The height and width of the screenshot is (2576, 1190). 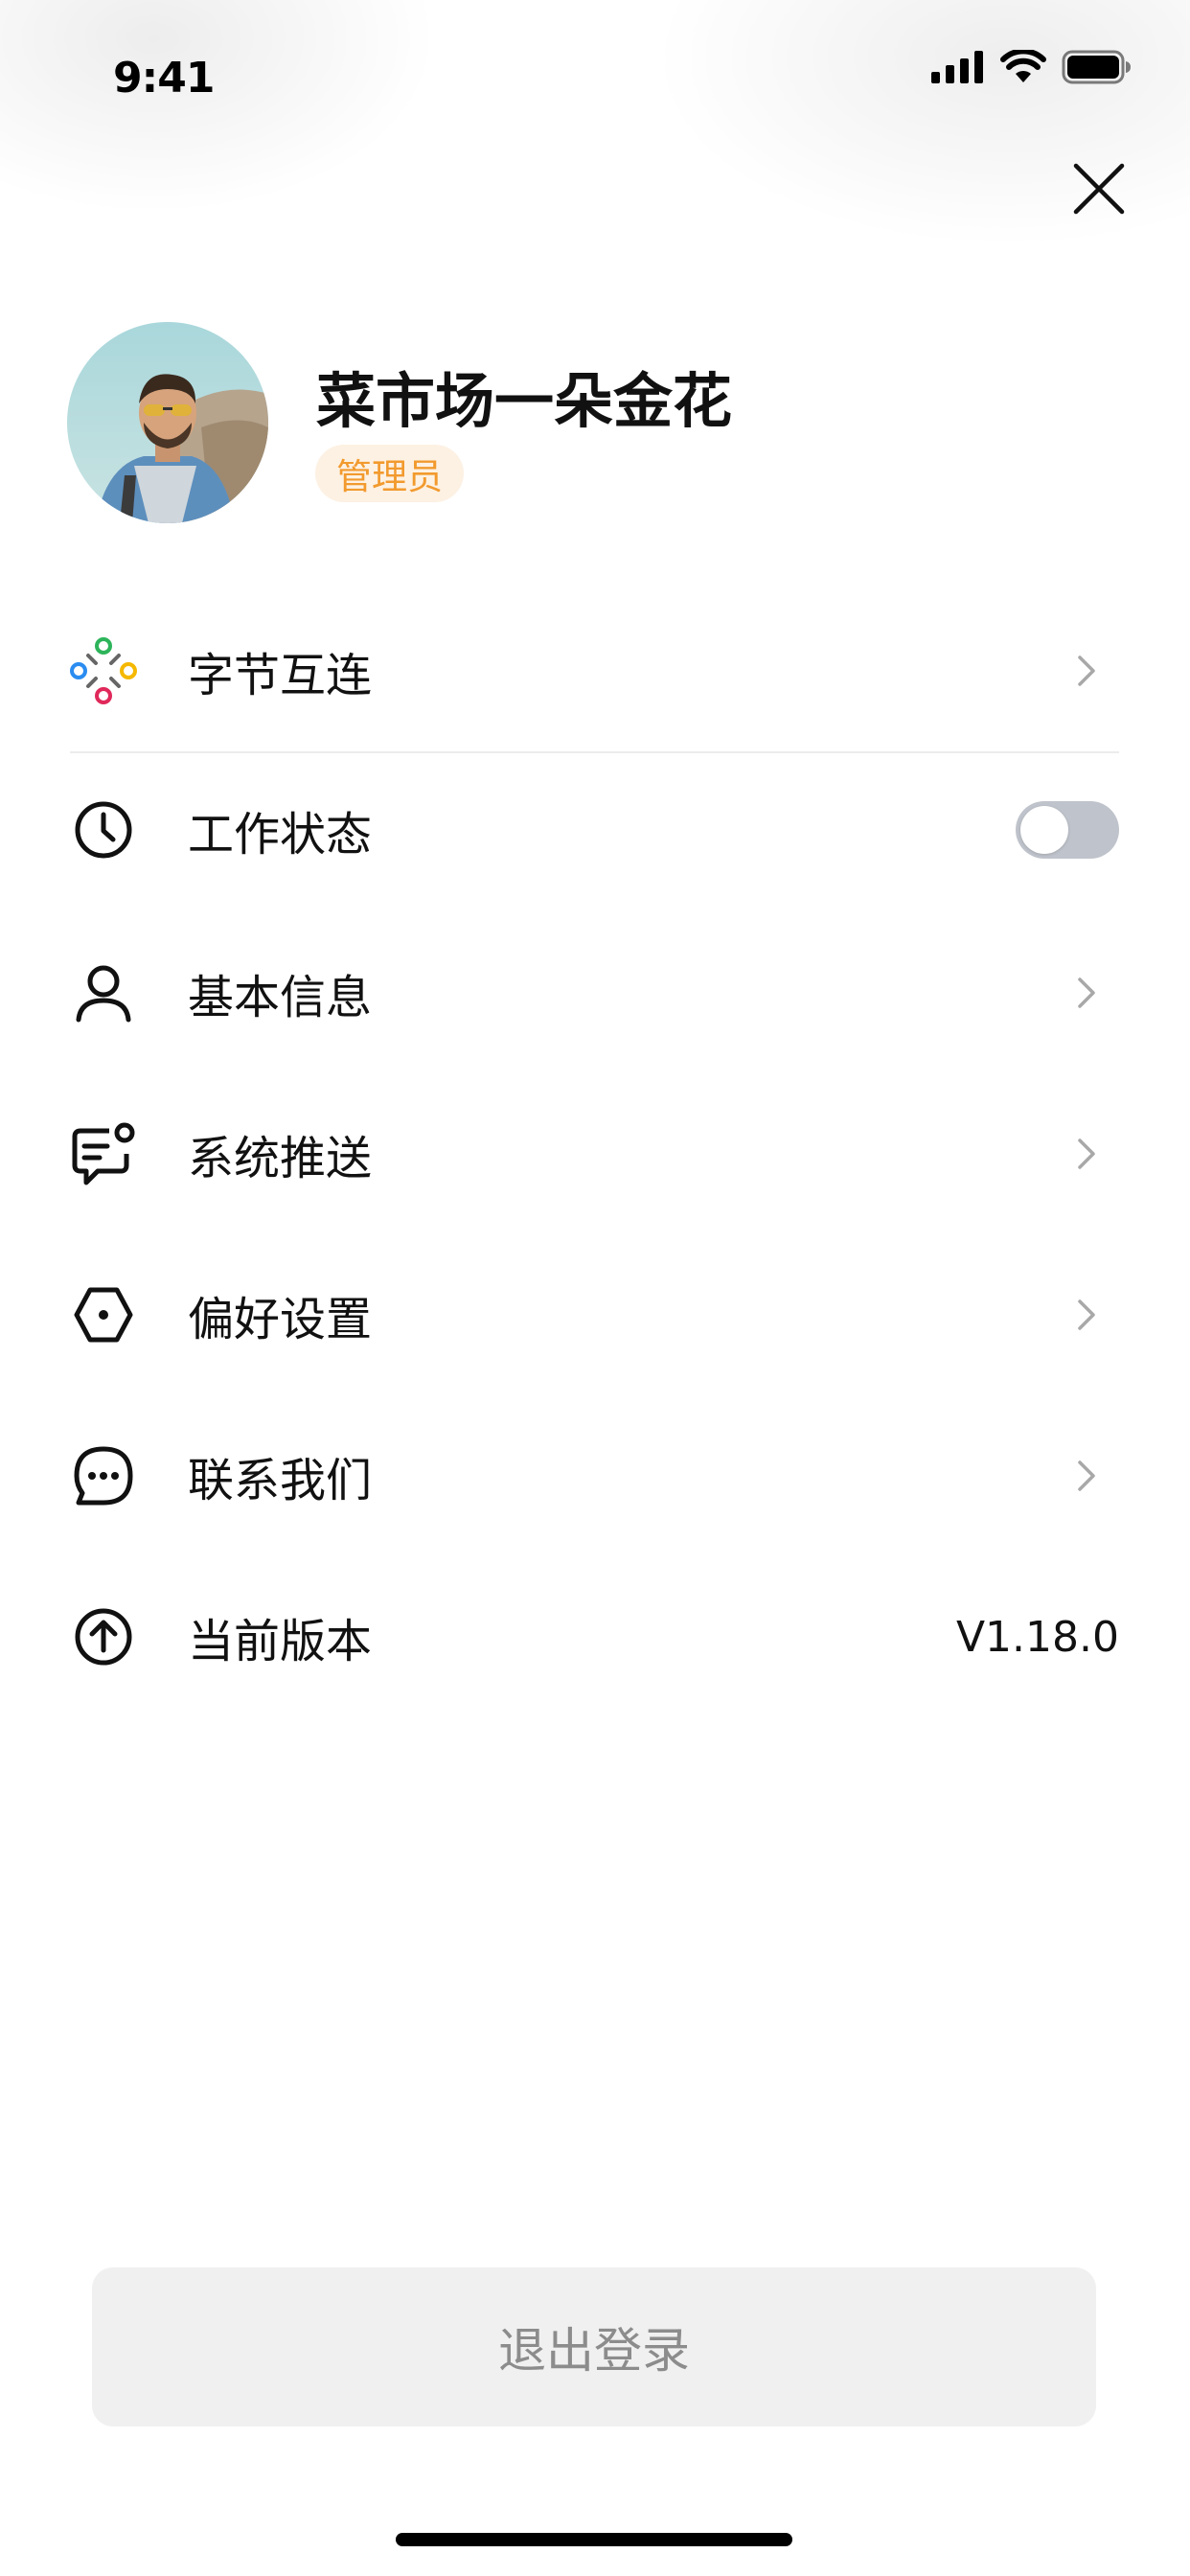 What do you see at coordinates (103, 1636) in the screenshot?
I see `upload-circle-icon` at bounding box center [103, 1636].